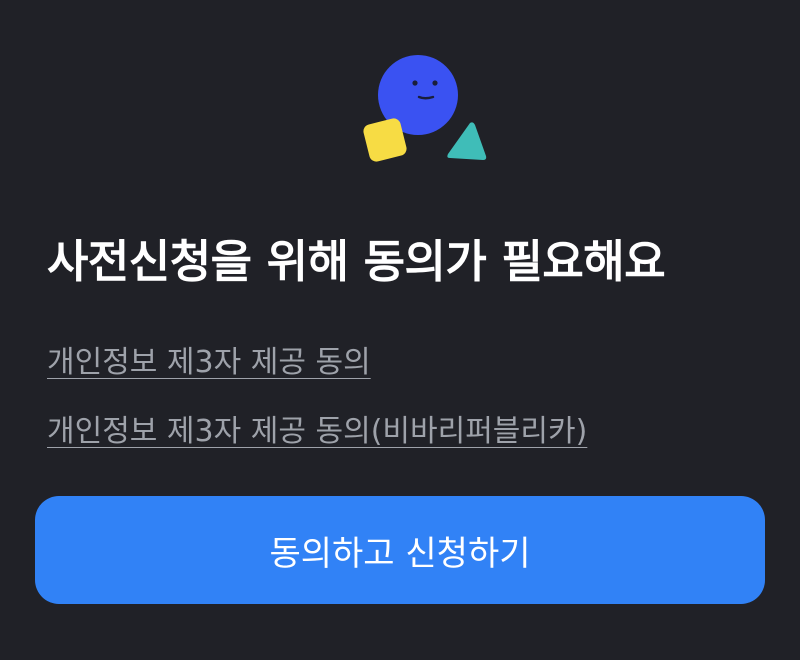 The image size is (800, 660). Describe the element at coordinates (209, 363) in the screenshot. I see `consent-link-third-party: 개인정보 제3자 제공 동의` at that location.